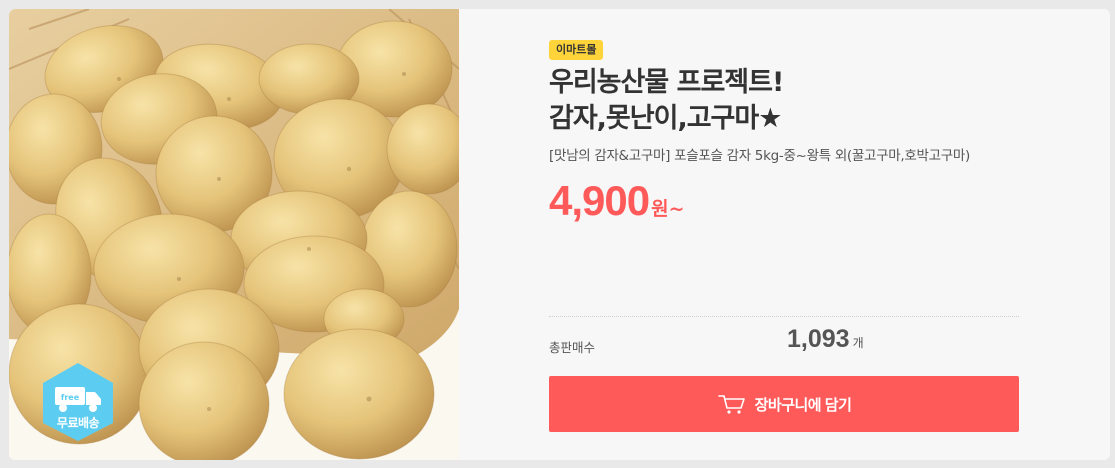 The height and width of the screenshot is (468, 1115). Describe the element at coordinates (784, 201) in the screenshot. I see `price: 4,900 원~` at that location.